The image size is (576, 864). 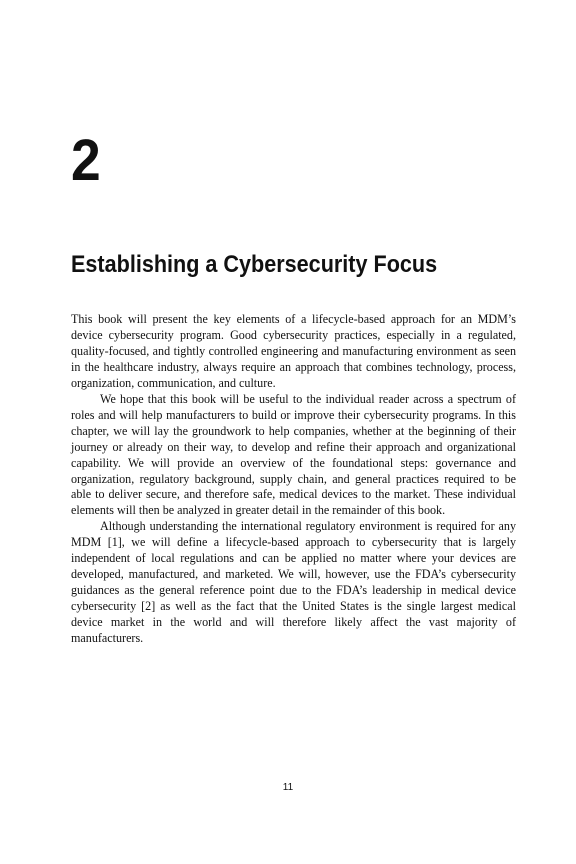 I want to click on chapter-title: Establishing a Cybersecurity Focus, so click(x=254, y=264).